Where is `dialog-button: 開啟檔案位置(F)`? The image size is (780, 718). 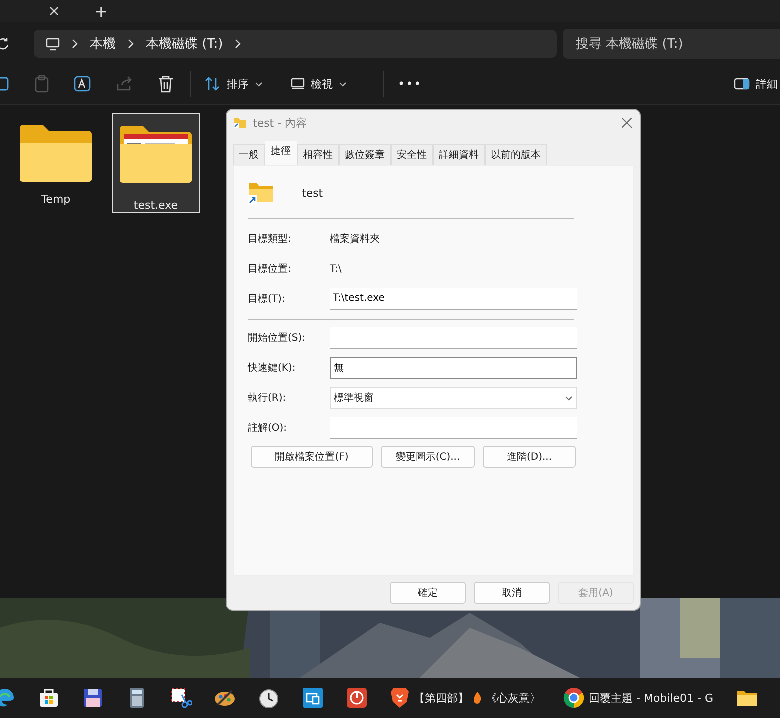
dialog-button: 開啟檔案位置(F) is located at coordinates (312, 457).